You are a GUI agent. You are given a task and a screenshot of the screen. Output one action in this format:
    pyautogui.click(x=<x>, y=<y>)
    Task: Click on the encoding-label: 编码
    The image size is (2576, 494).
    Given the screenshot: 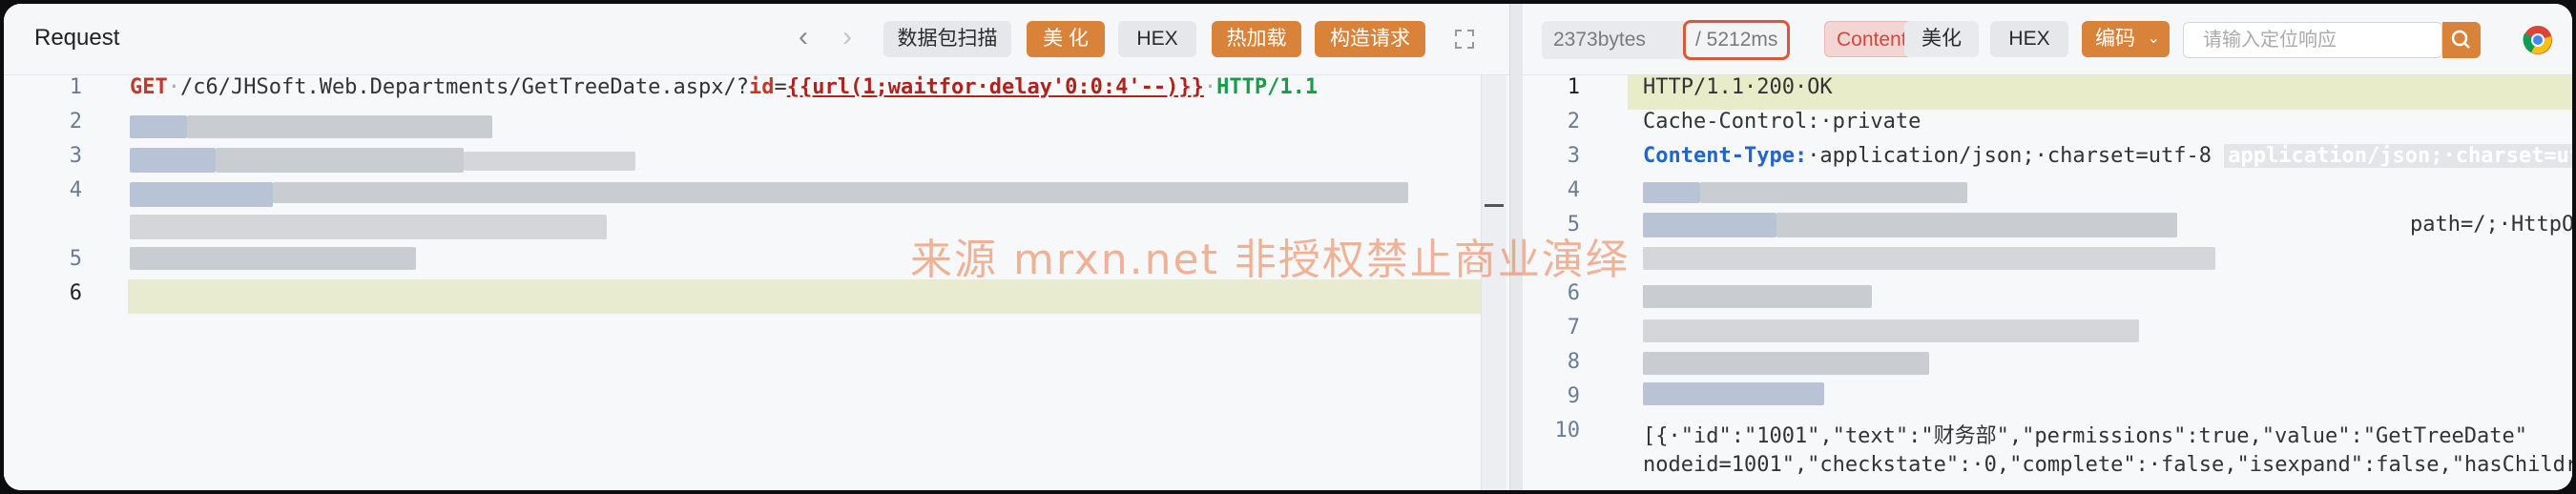 What is the action you would take?
    pyautogui.click(x=2115, y=39)
    